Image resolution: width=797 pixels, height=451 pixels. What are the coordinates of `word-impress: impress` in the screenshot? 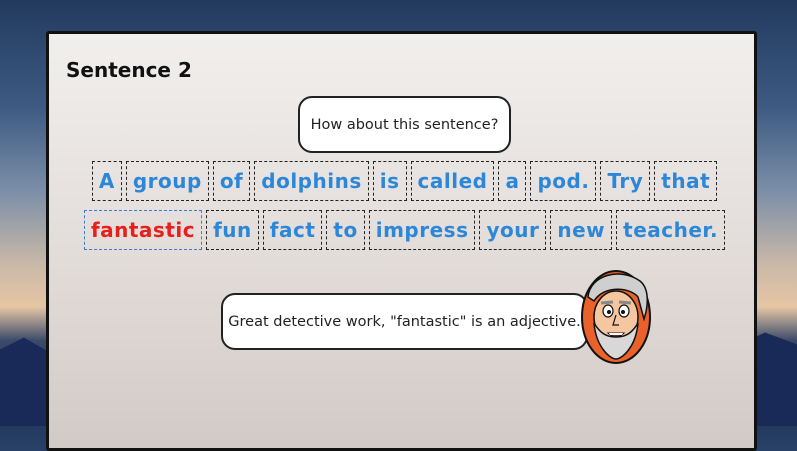 It's located at (422, 230).